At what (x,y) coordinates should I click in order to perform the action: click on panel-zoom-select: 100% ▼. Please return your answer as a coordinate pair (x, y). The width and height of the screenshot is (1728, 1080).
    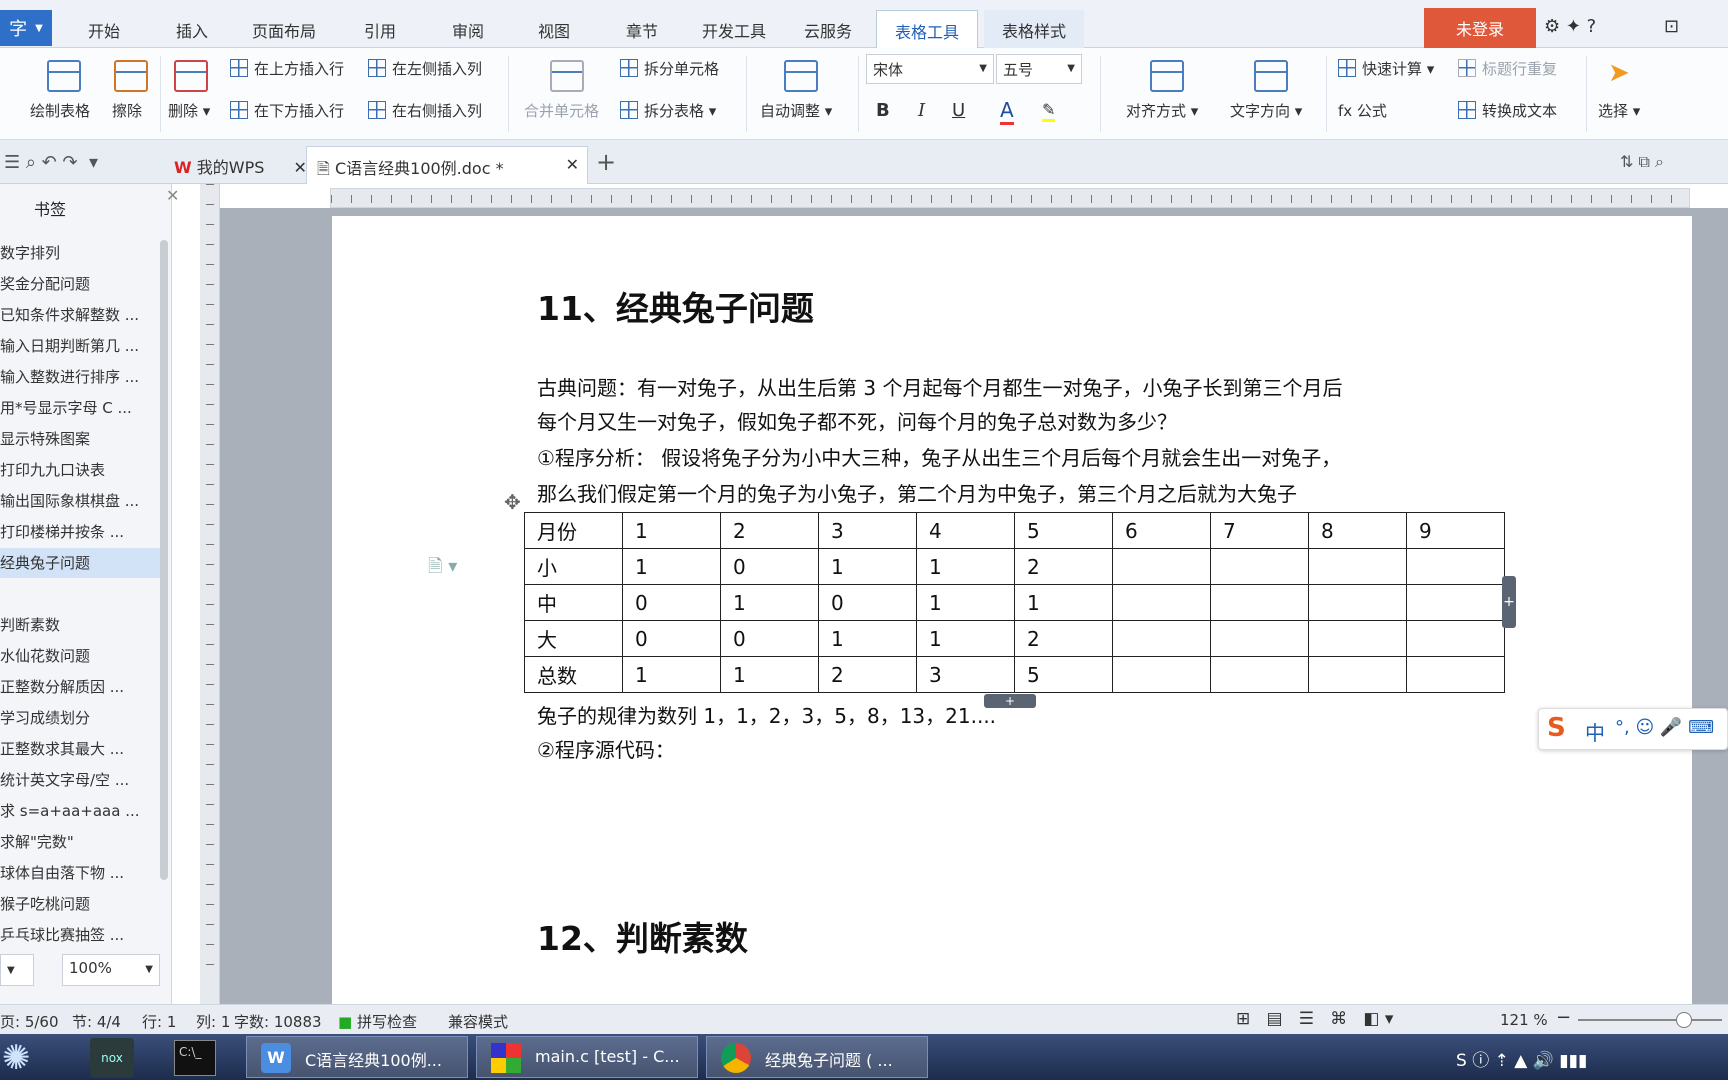
    Looking at the image, I should click on (111, 970).